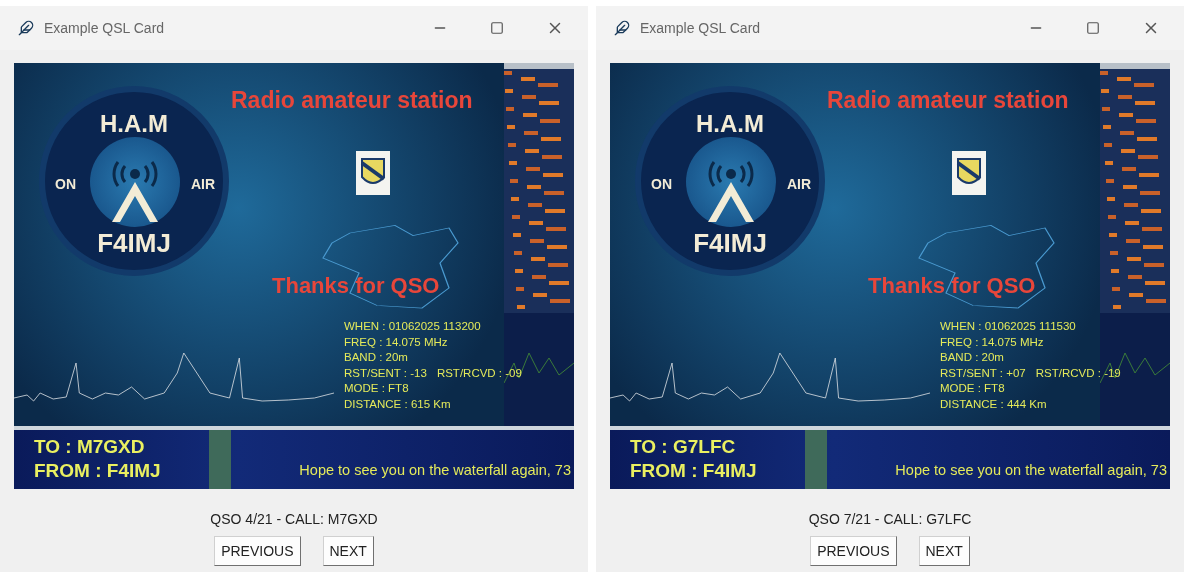 Image resolution: width=1184 pixels, height=576 pixels. Describe the element at coordinates (1008, 327) in the screenshot. I see `qso-detail-text: WHEN : 01062025 111530` at that location.